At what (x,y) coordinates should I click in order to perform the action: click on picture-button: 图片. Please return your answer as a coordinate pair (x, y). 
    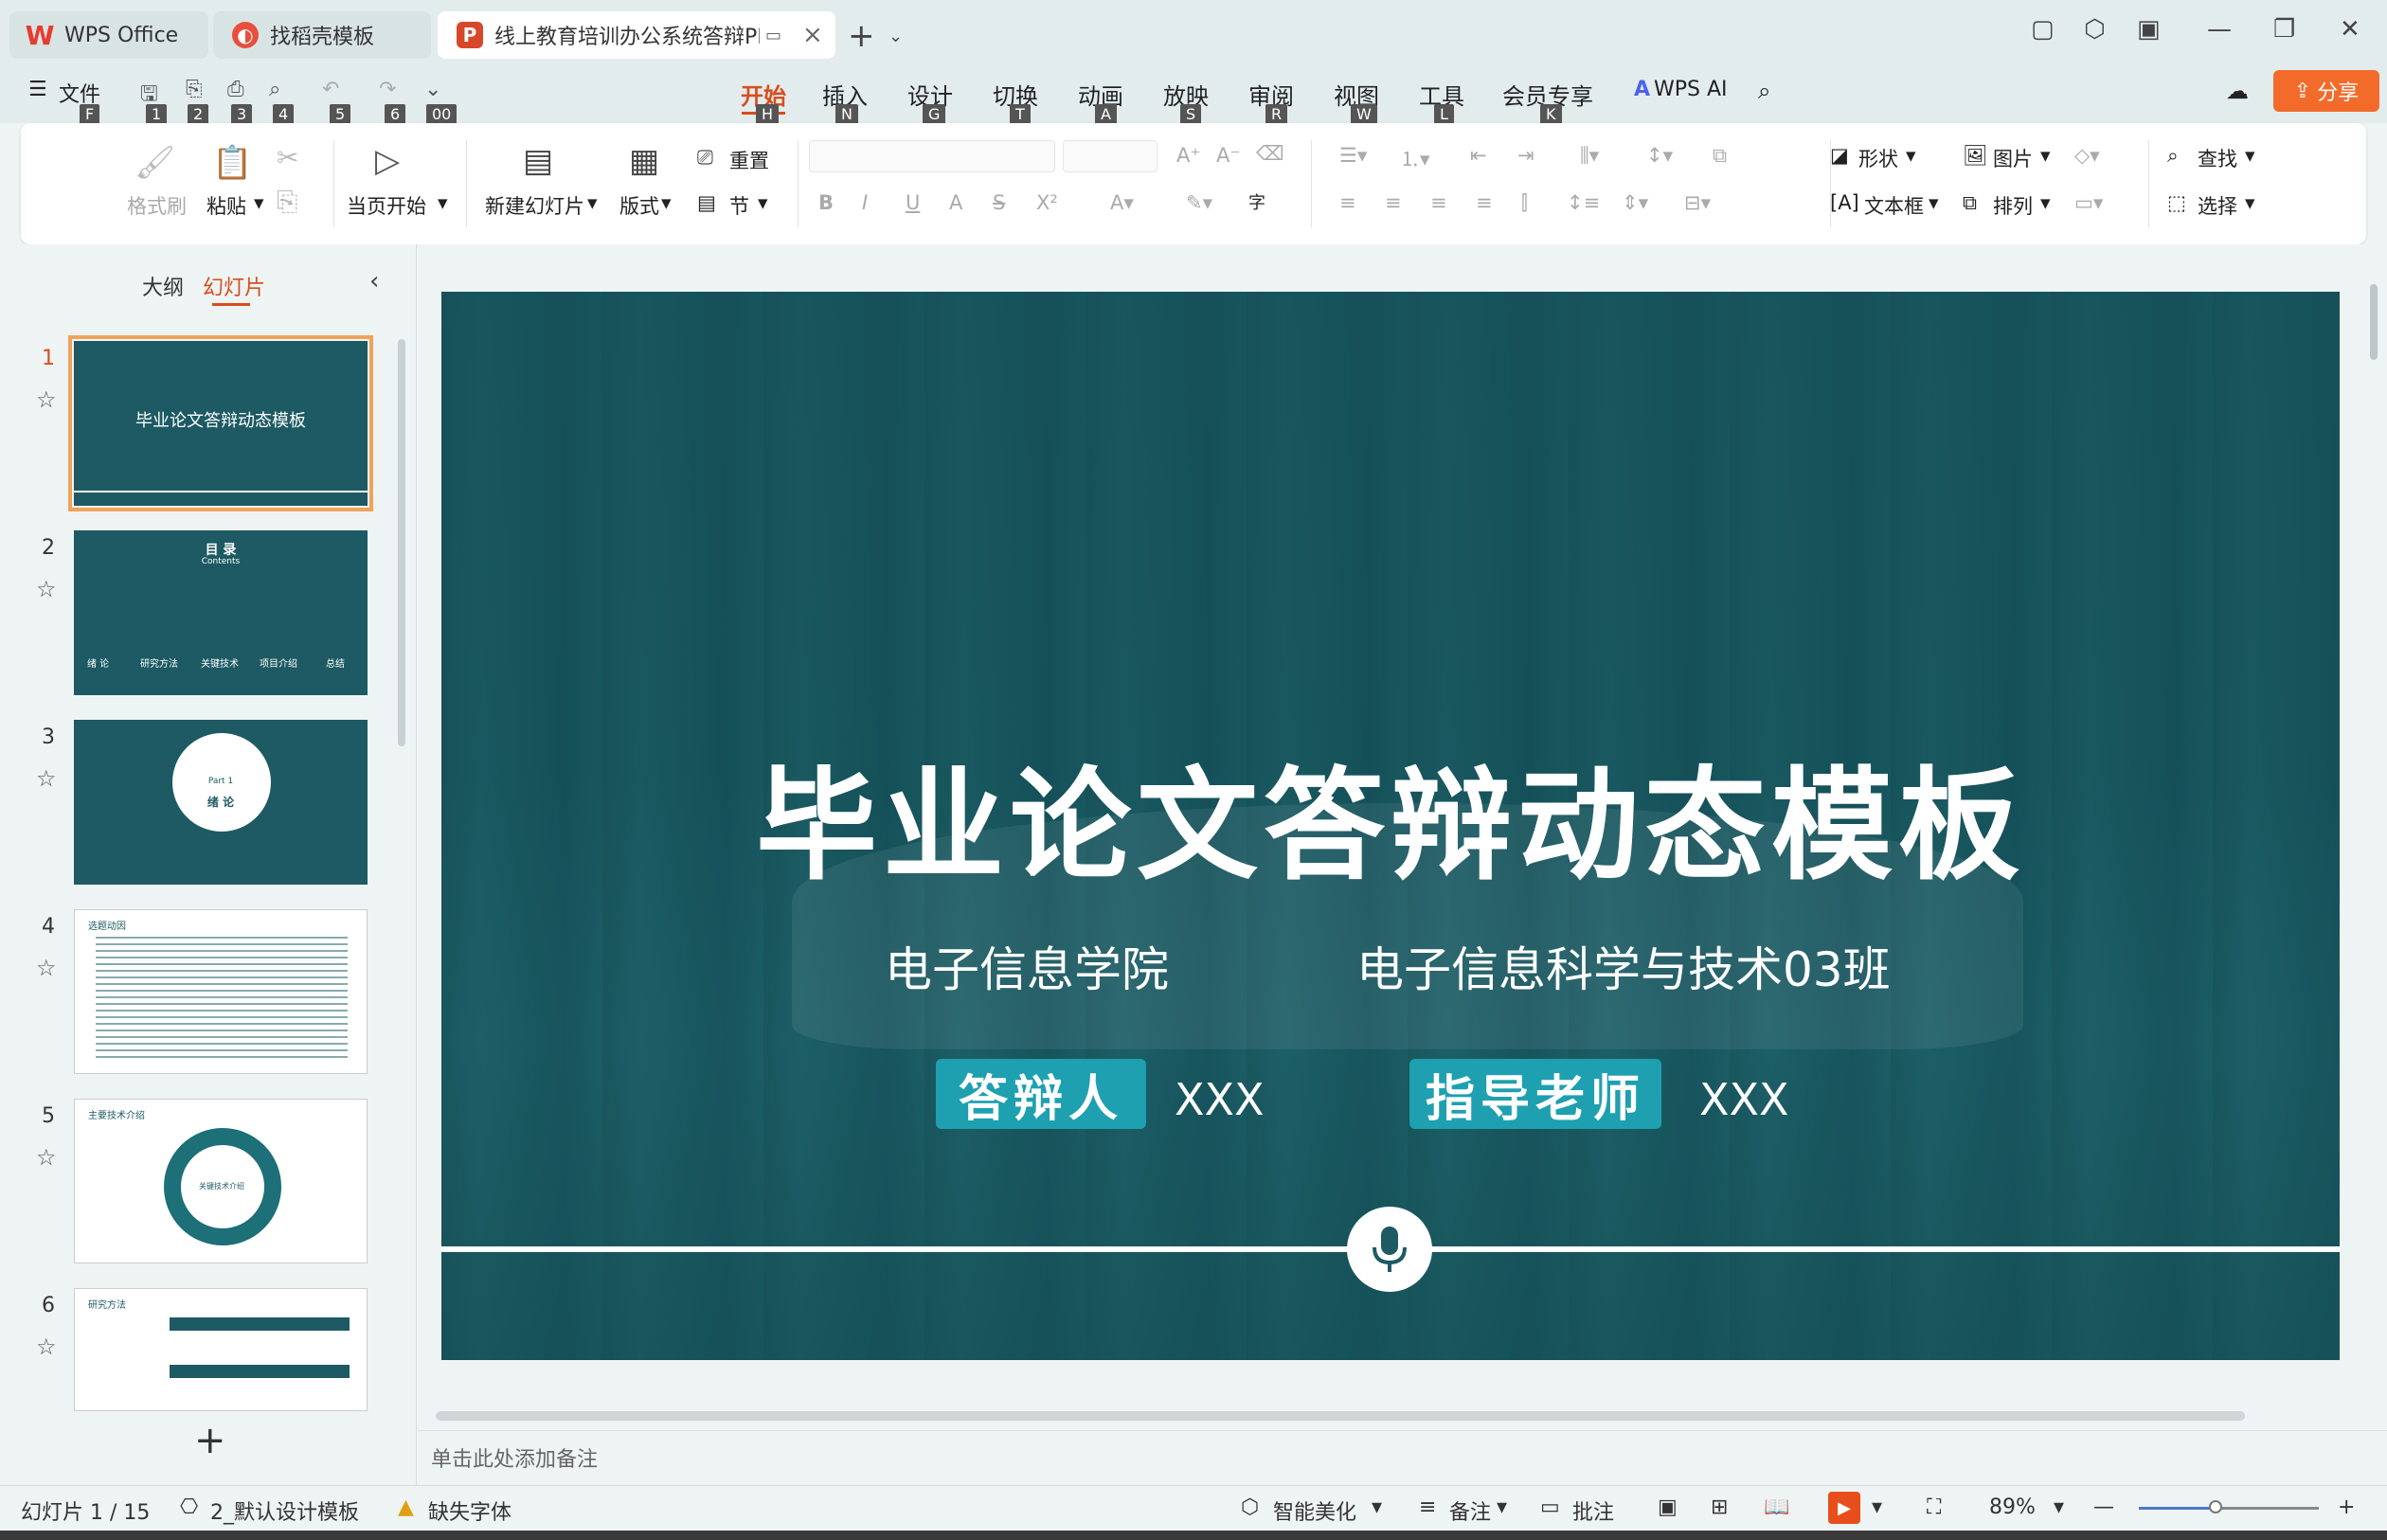
    Looking at the image, I should click on (2013, 158).